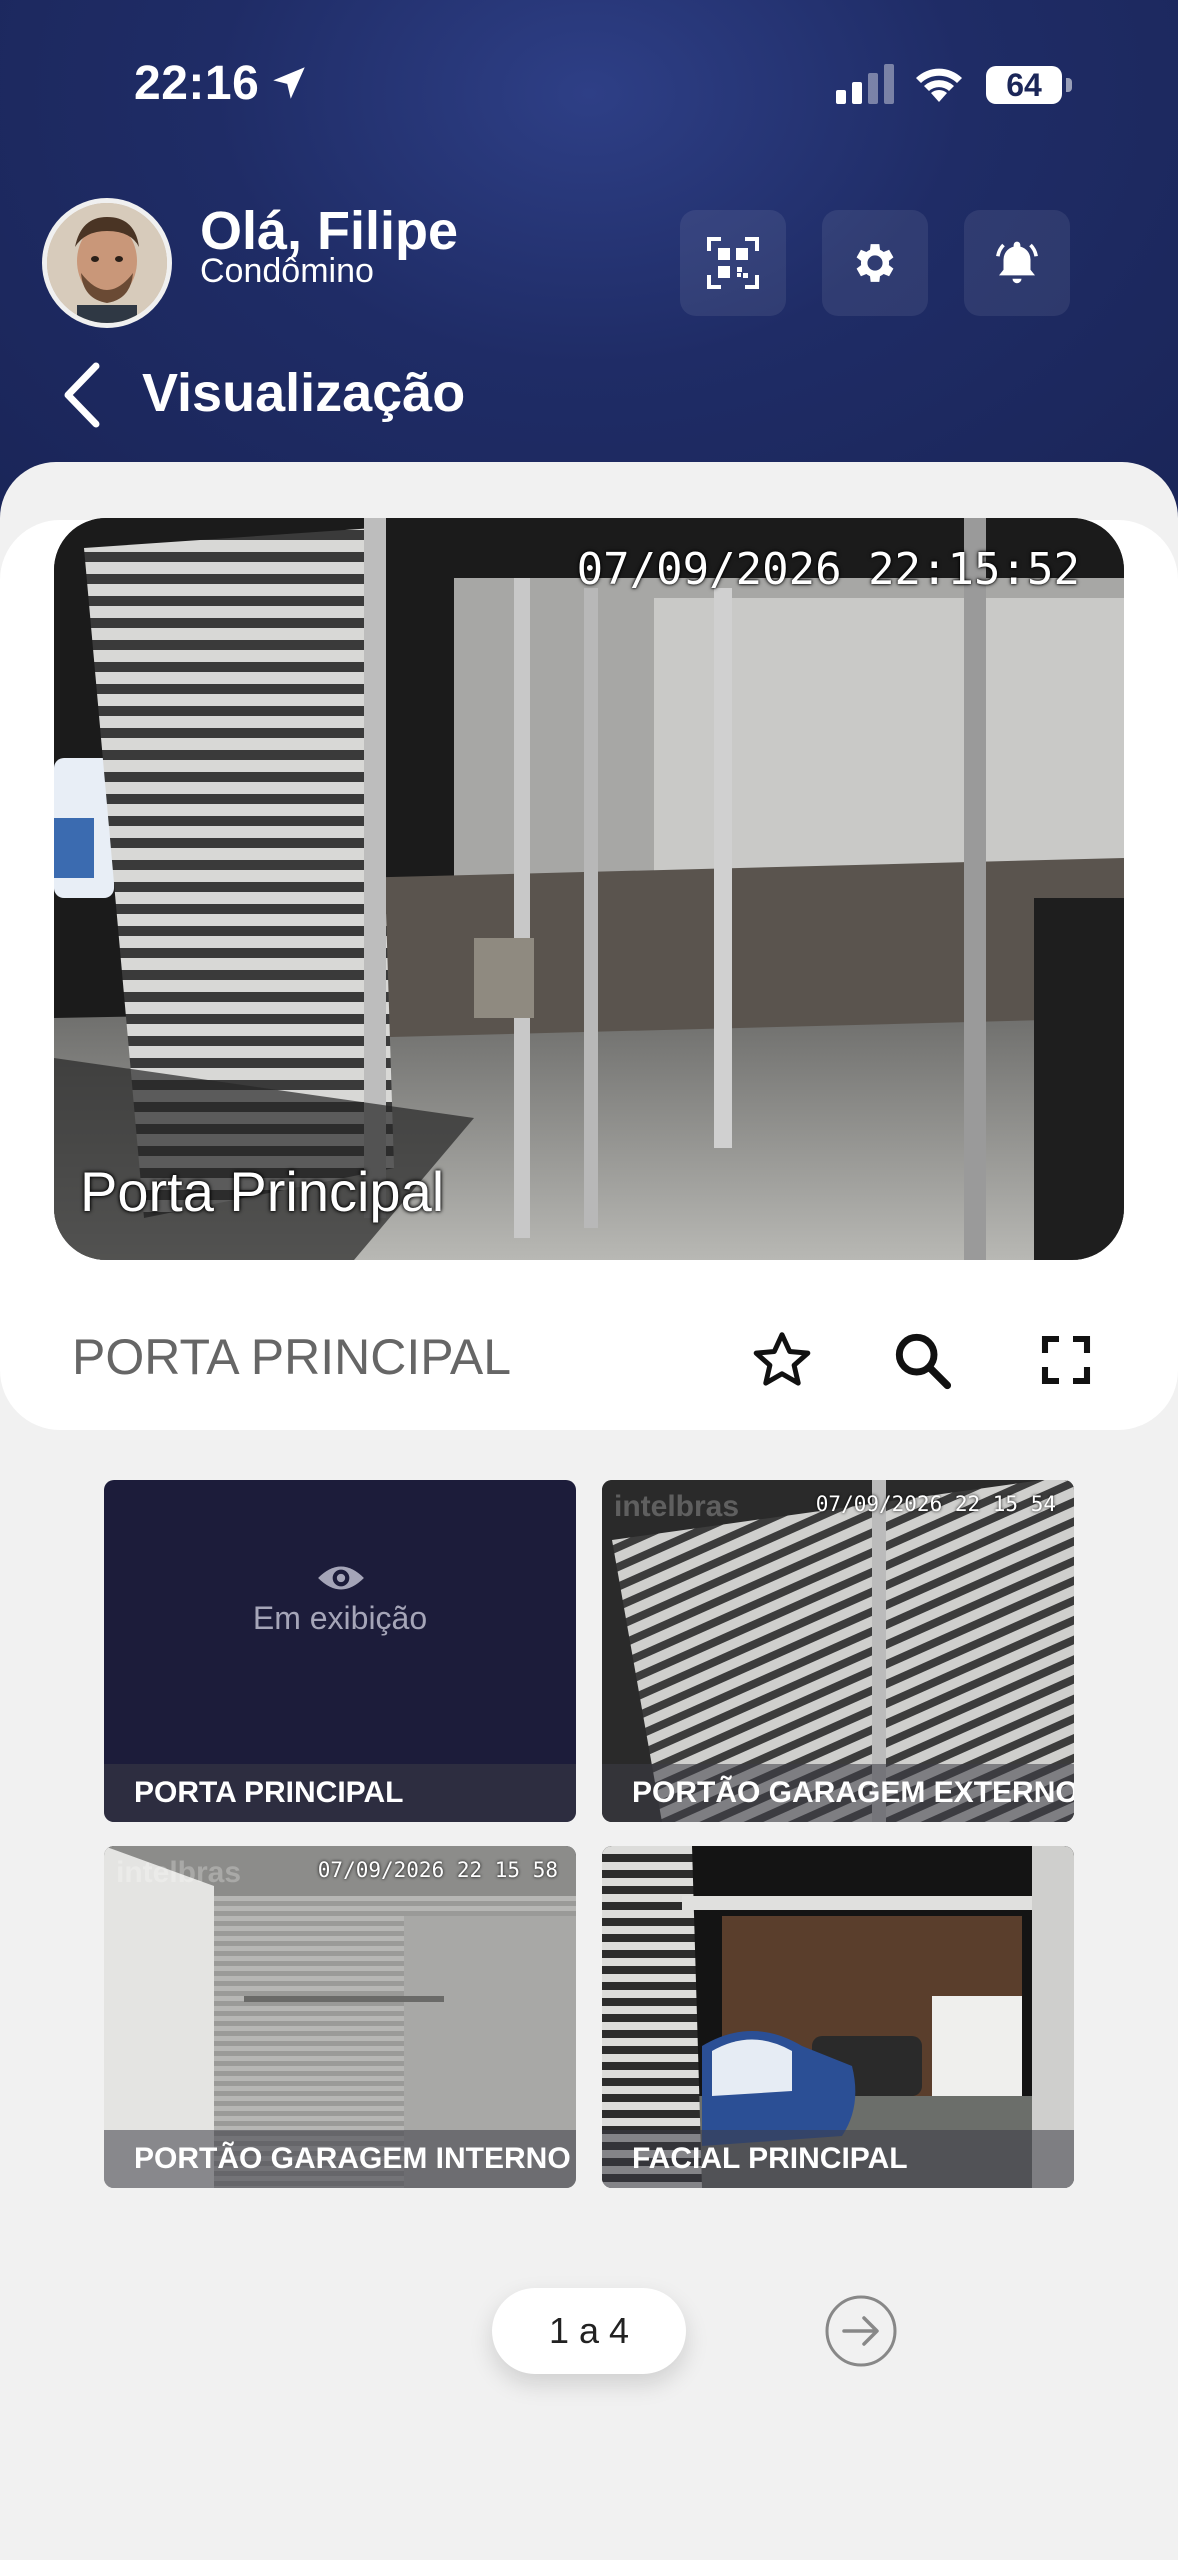 This screenshot has width=1178, height=2560. I want to click on page-indicator: 1 a 4, so click(589, 2331).